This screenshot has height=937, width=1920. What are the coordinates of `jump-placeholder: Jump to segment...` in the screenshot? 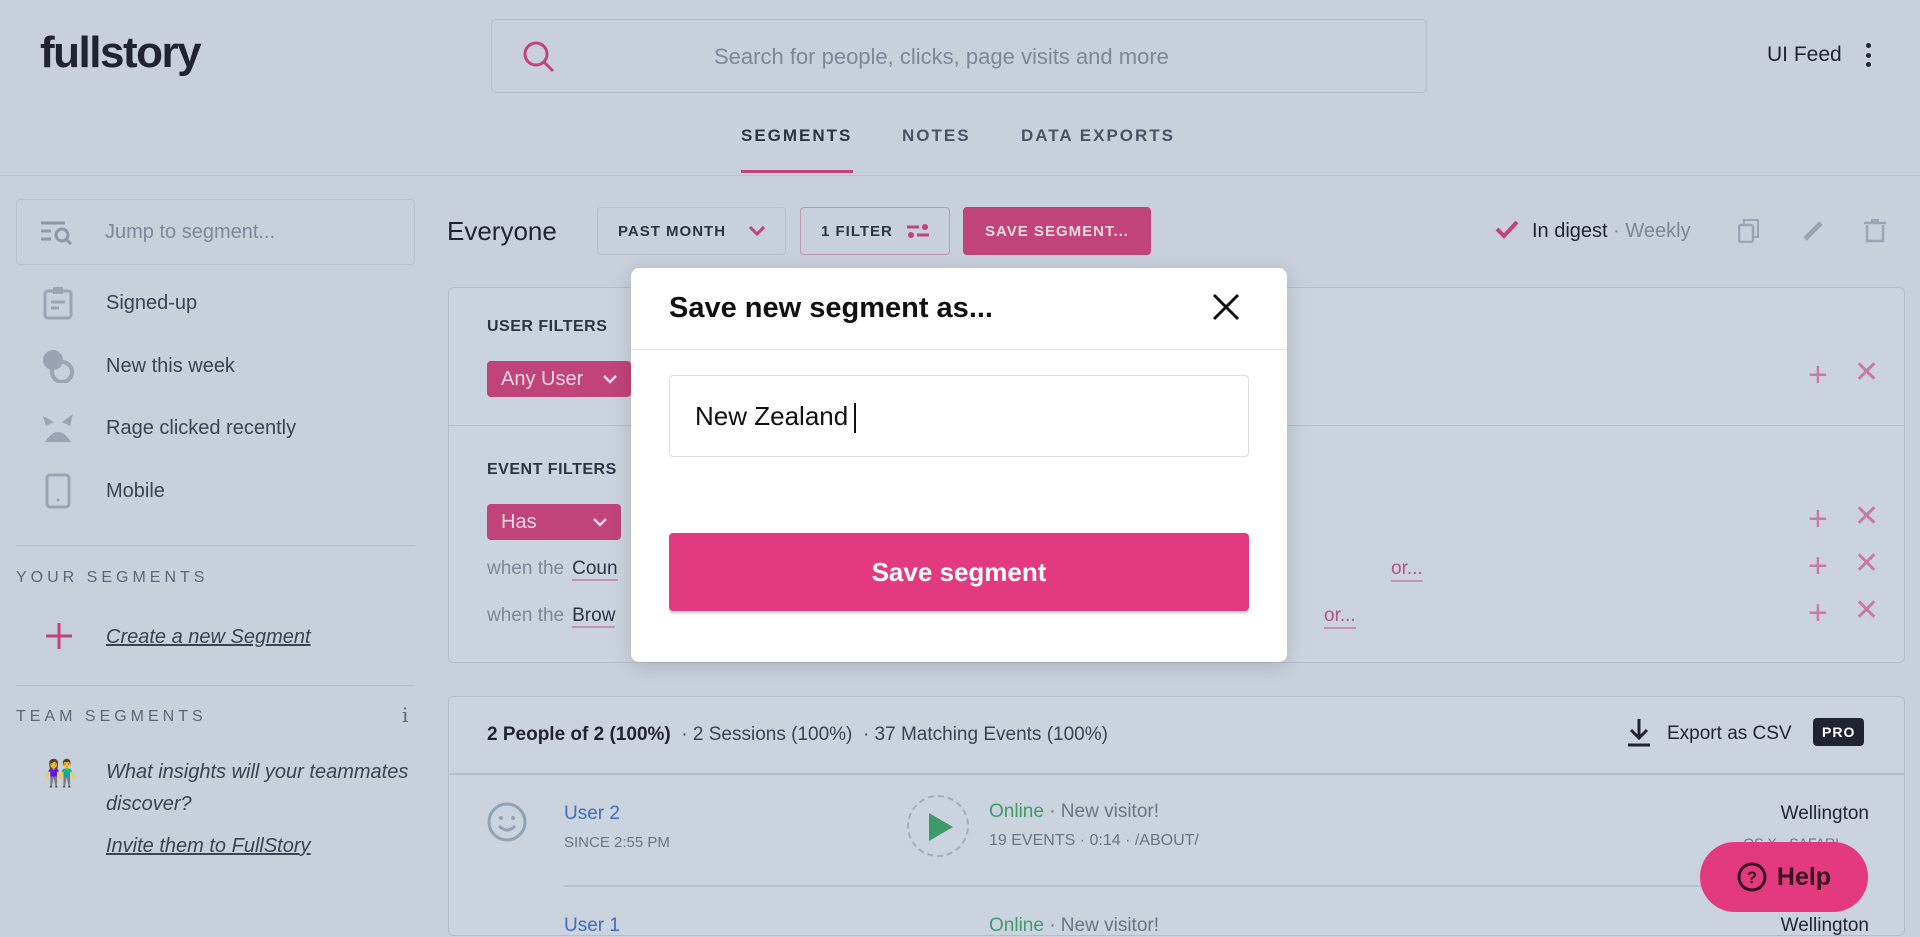 It's located at (190, 232).